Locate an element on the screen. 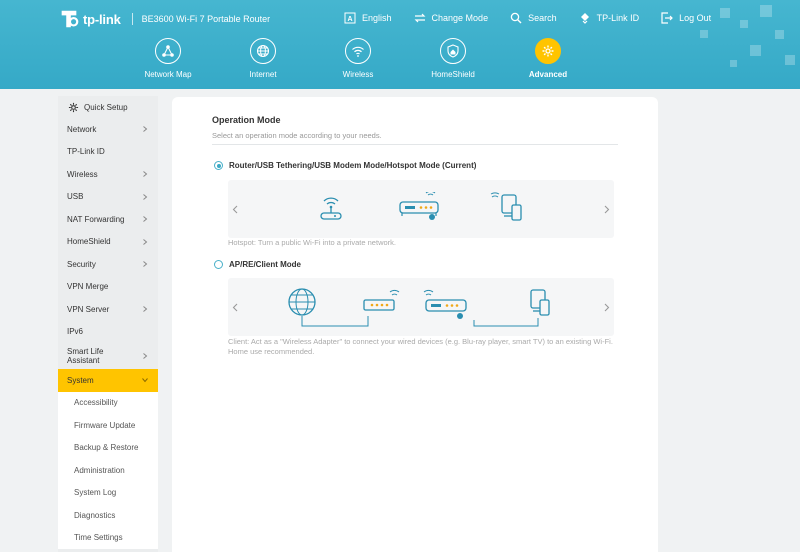  ap-re-client-mode-radio is located at coordinates (218, 264).